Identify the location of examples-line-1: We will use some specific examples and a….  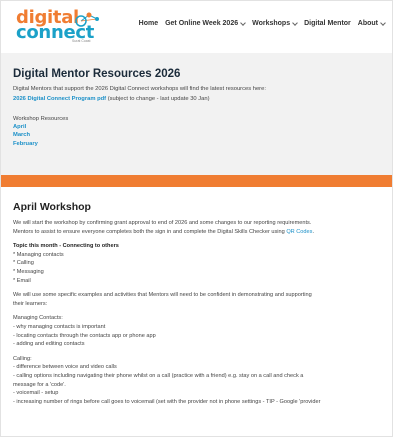
(162, 295).